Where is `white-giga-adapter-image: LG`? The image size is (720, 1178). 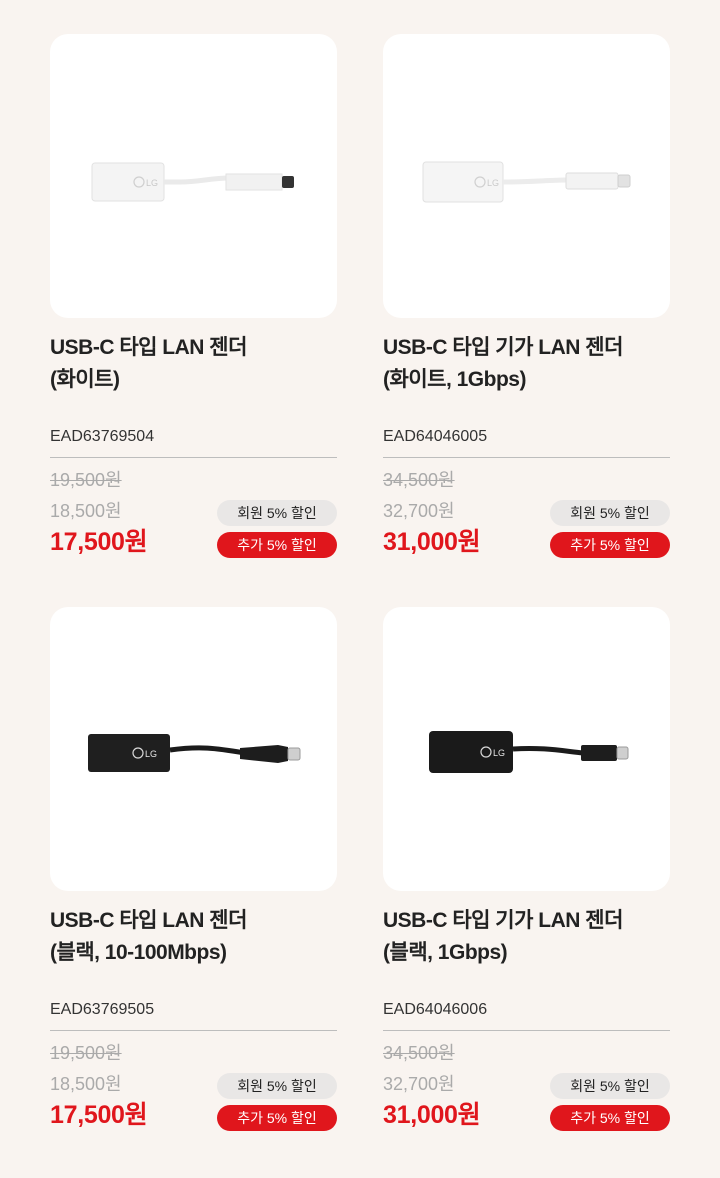 white-giga-adapter-image: LG is located at coordinates (526, 182).